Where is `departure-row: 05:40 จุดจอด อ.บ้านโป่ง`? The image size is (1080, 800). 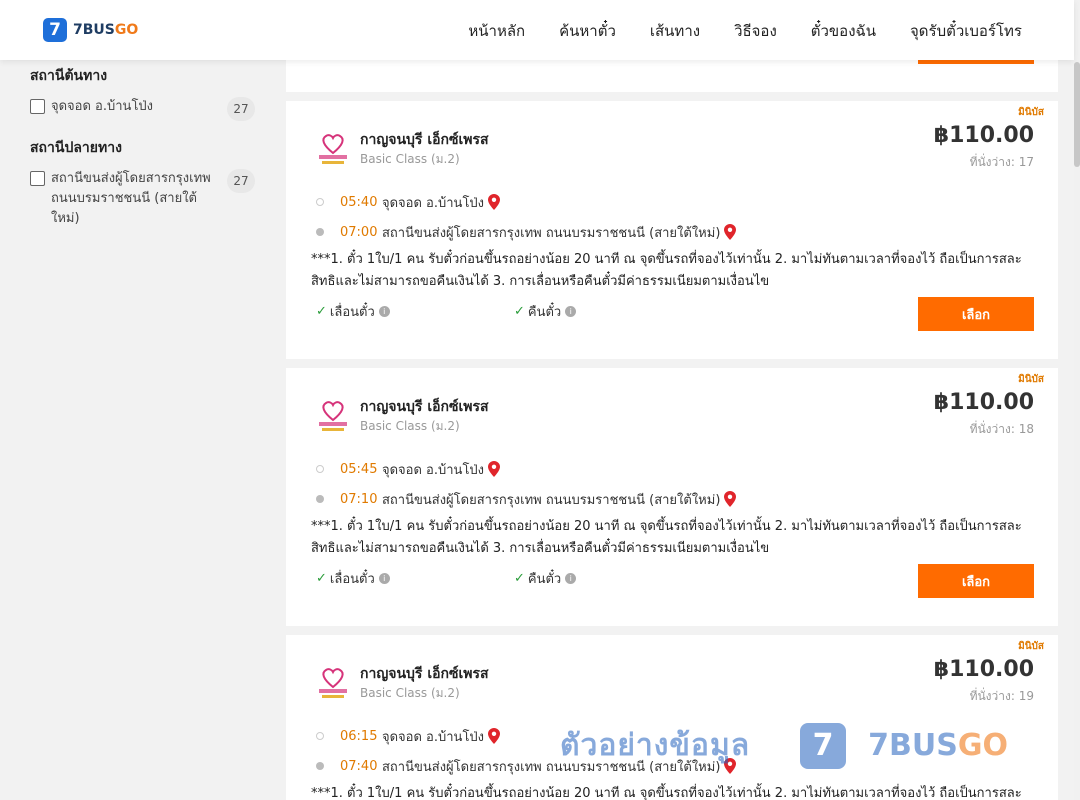 departure-row: 05:40 จุดจอด อ.บ้านโป่ง is located at coordinates (526, 202).